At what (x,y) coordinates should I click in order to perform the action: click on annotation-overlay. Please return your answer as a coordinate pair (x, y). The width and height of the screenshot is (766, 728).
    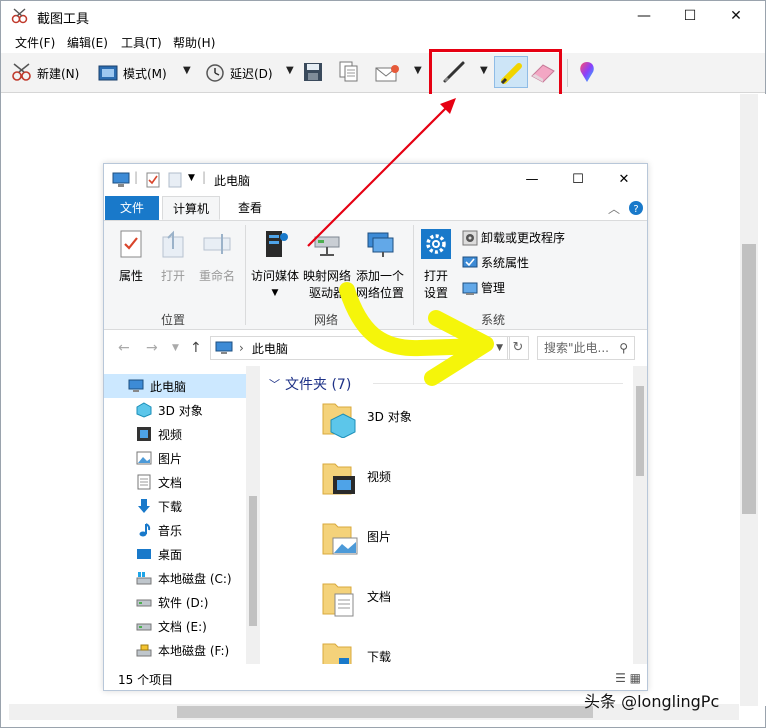
    Looking at the image, I should click on (400, 242).